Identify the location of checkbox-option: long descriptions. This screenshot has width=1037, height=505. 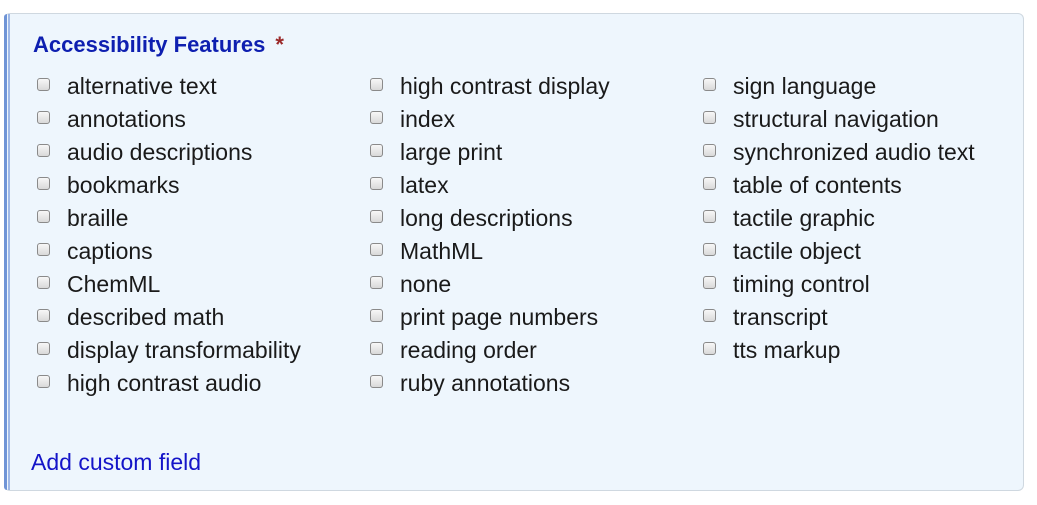
(536, 218).